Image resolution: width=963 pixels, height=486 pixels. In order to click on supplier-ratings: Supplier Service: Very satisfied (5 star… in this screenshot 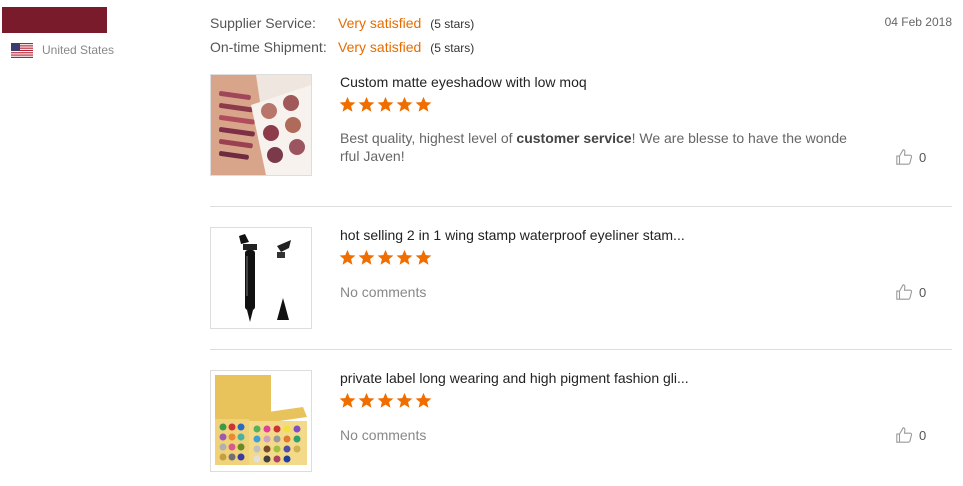, I will do `click(342, 39)`.